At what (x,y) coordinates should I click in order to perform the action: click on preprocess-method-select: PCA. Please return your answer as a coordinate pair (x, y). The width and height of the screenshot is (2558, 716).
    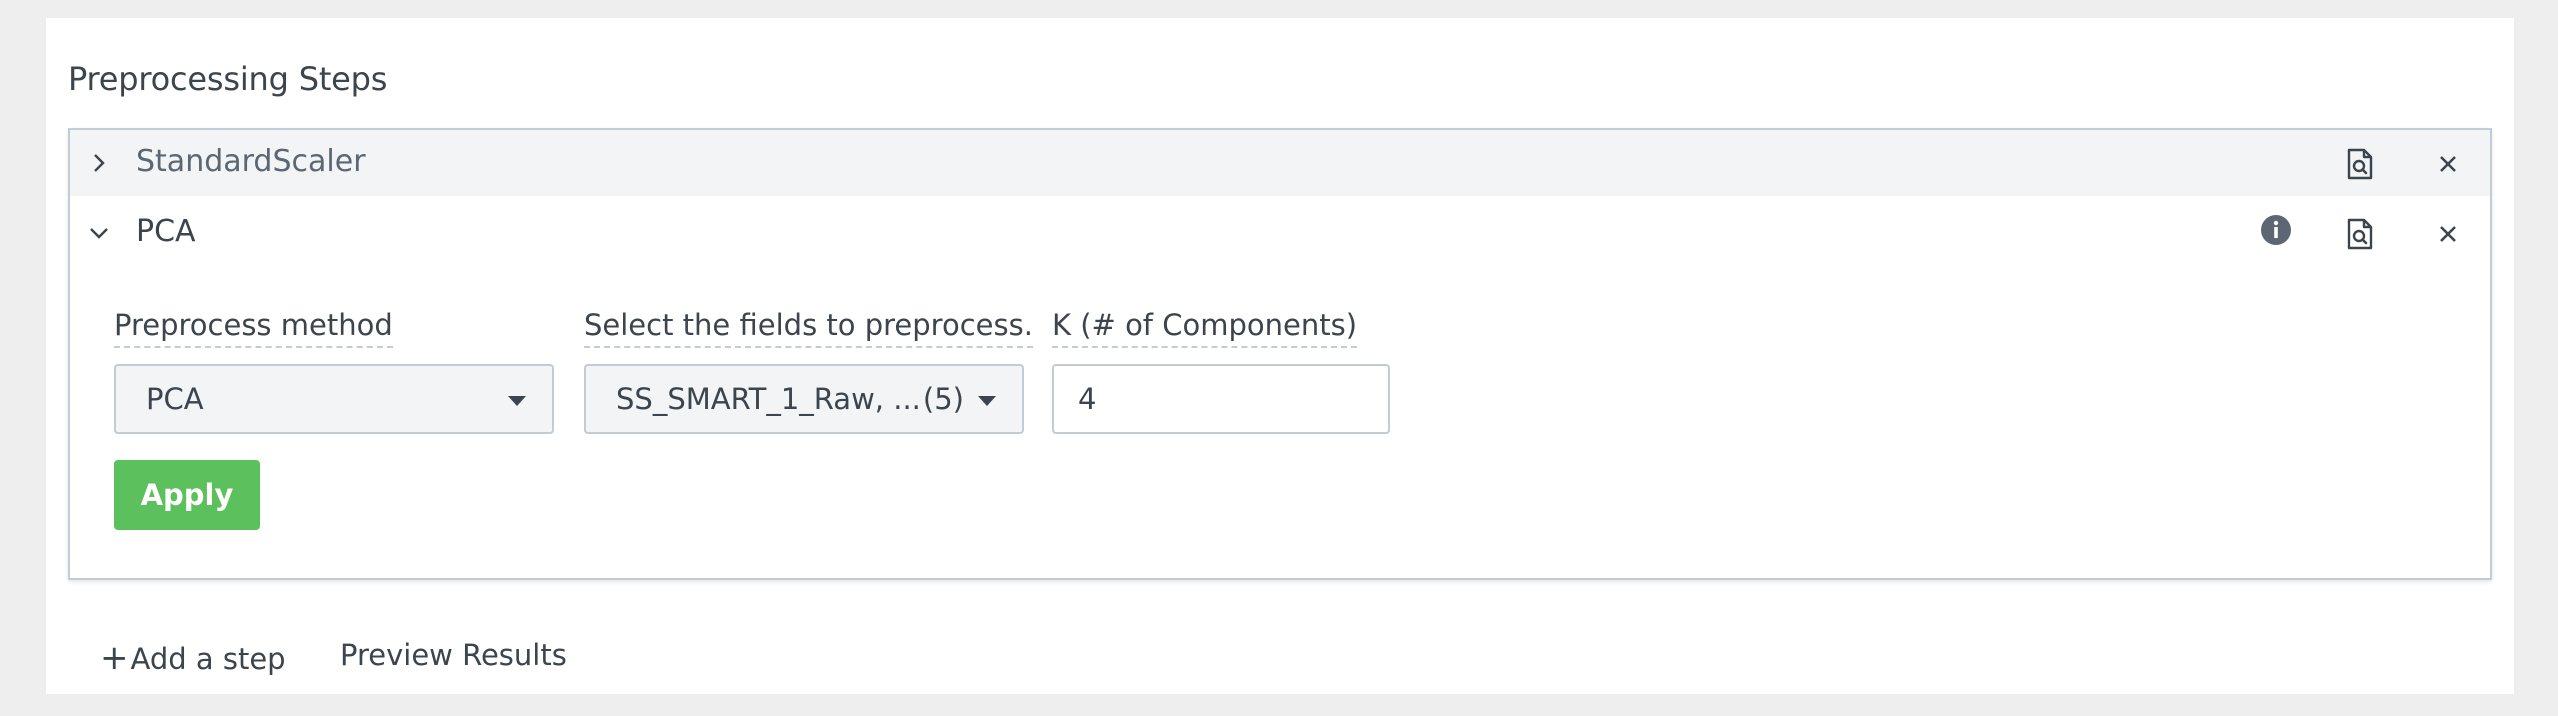
    Looking at the image, I should click on (334, 399).